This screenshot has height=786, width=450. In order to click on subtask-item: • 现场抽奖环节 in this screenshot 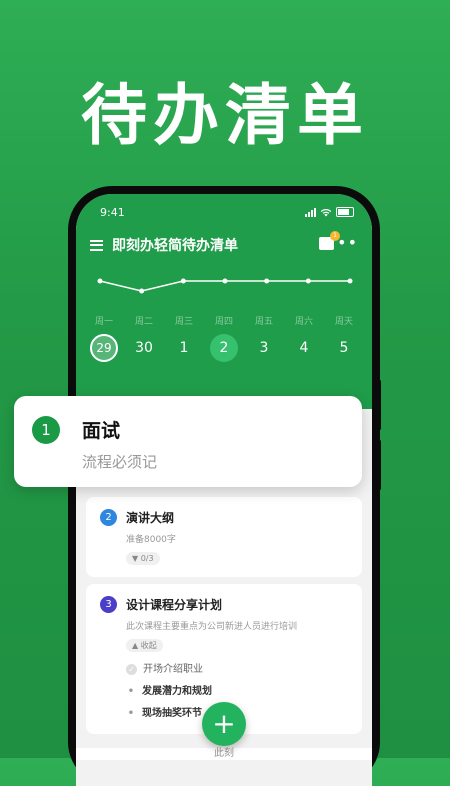, I will do `click(164, 711)`.